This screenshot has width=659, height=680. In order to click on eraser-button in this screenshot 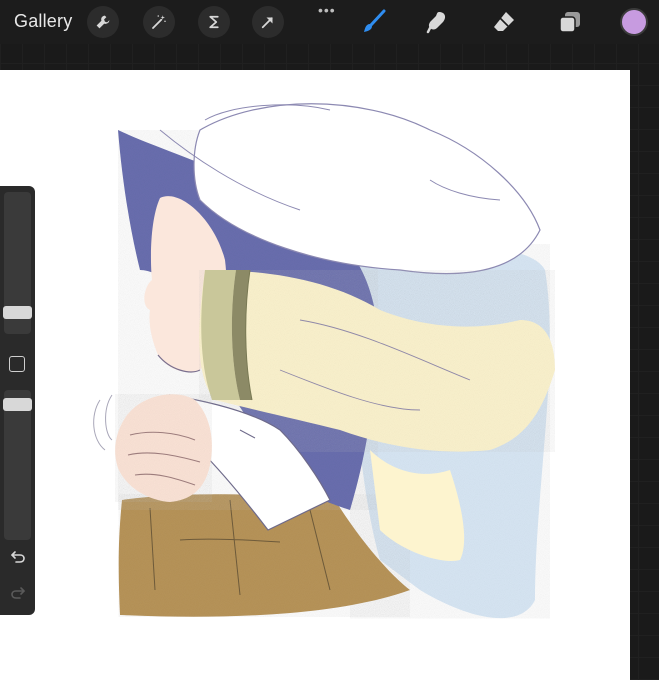, I will do `click(504, 22)`.